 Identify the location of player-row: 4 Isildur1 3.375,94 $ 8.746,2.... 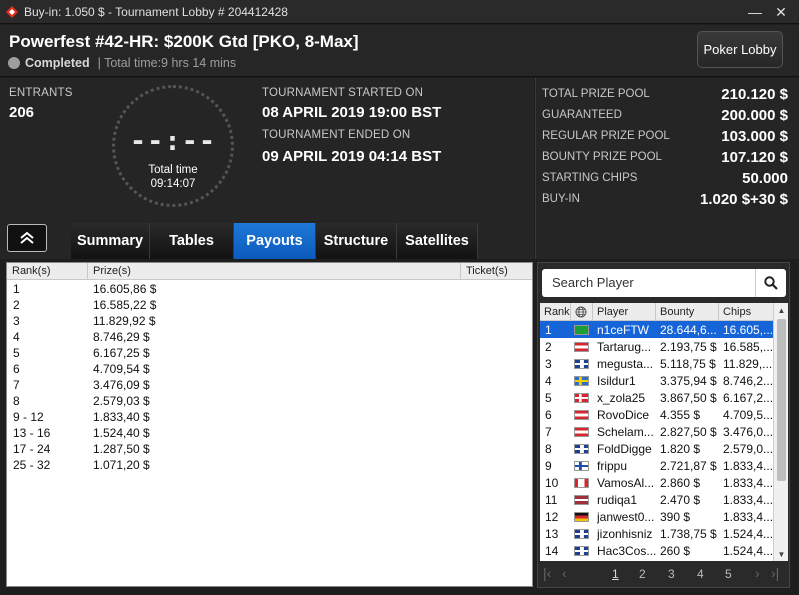
(656, 380).